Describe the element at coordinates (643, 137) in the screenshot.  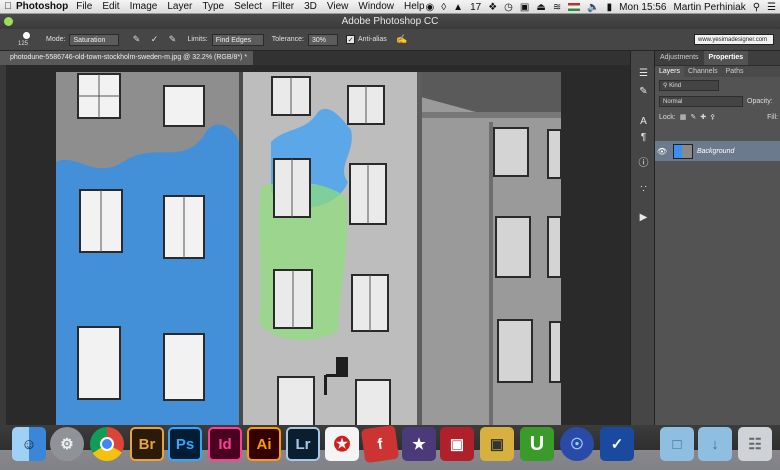
I see `paragraph-icon: ¶` at that location.